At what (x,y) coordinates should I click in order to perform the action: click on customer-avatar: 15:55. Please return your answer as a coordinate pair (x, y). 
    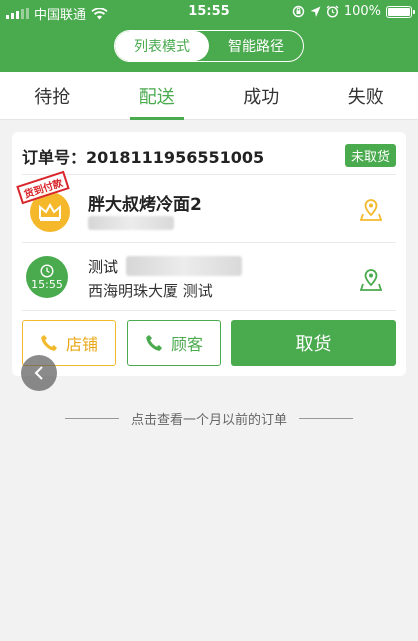
    Looking at the image, I should click on (47, 277).